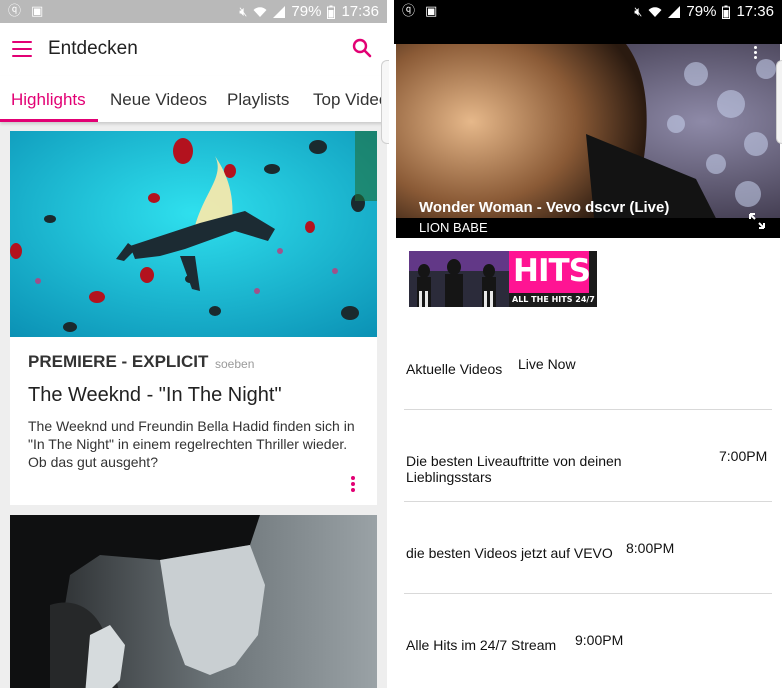  I want to click on player-artist: LION BABE, so click(453, 227).